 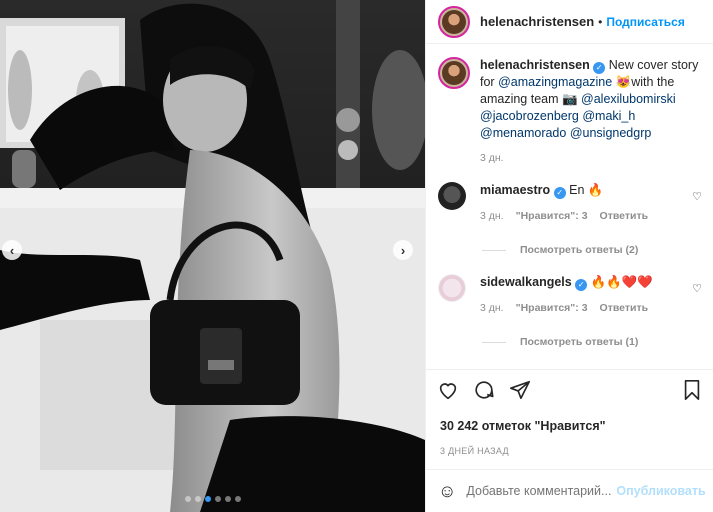 What do you see at coordinates (207, 499) in the screenshot?
I see `carousel-dot-active` at bounding box center [207, 499].